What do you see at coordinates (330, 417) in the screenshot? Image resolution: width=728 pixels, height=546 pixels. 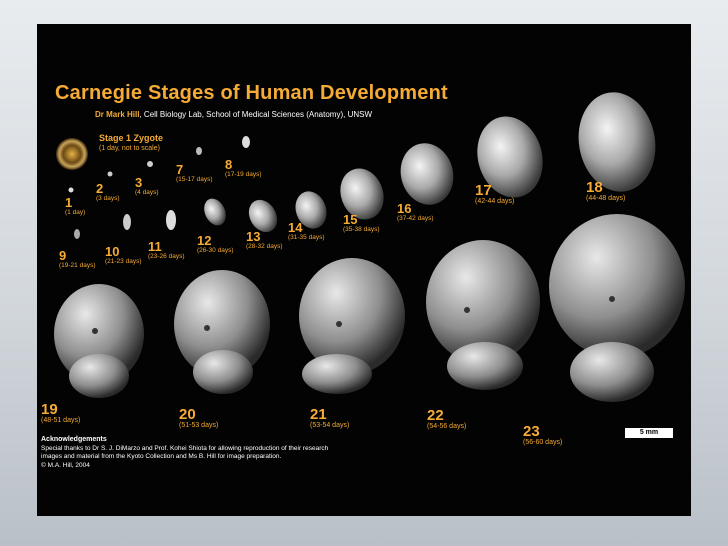 I see `stage-label-21: 21 (53-54 days)` at bounding box center [330, 417].